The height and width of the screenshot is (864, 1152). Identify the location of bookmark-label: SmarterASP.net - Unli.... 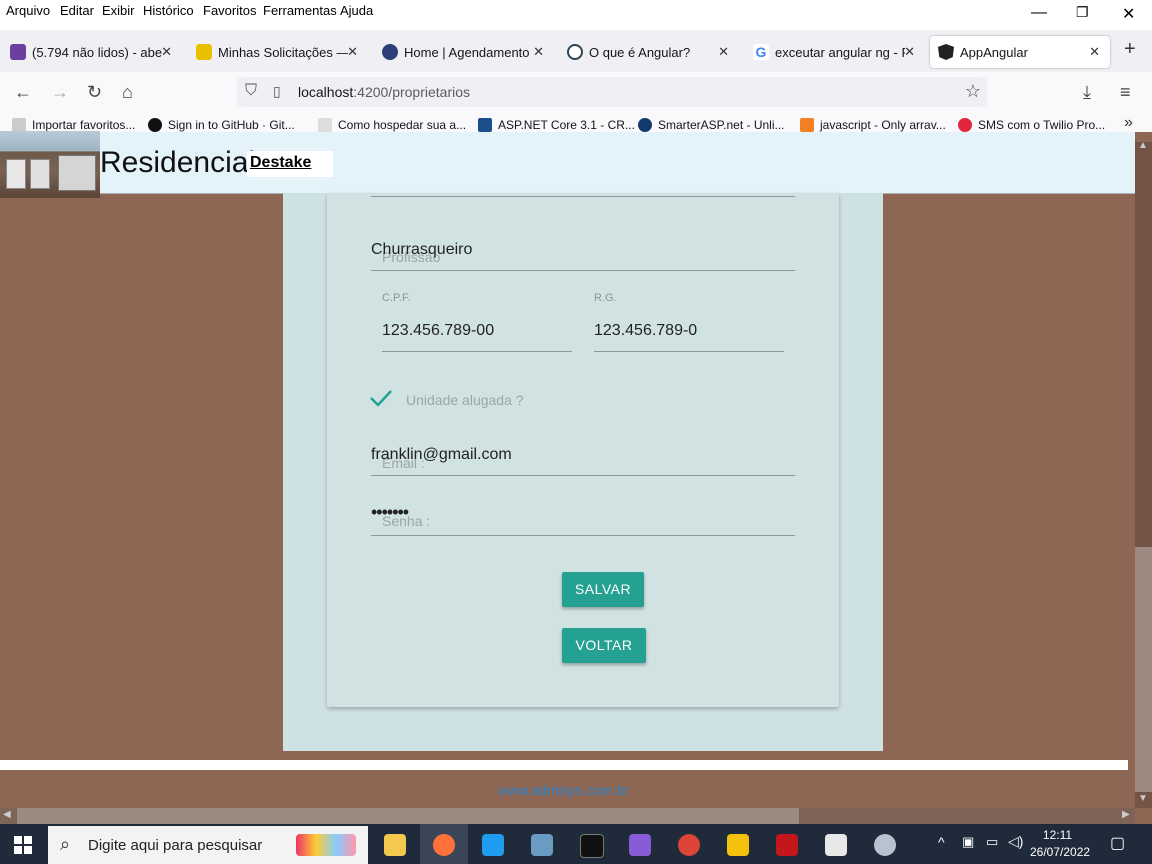
(721, 125).